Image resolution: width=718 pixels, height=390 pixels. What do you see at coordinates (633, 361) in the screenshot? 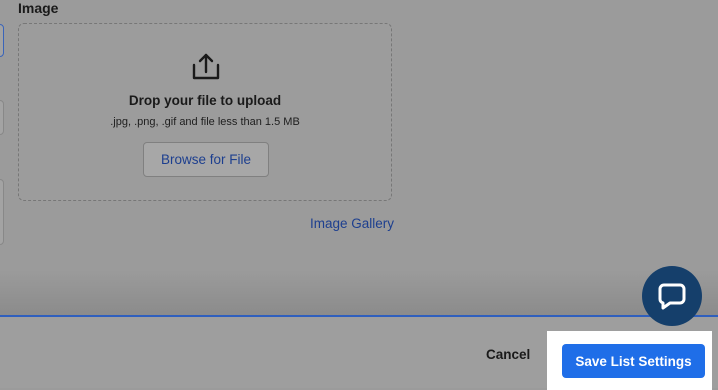
I see `save-list-settings-button: Save List Settings` at bounding box center [633, 361].